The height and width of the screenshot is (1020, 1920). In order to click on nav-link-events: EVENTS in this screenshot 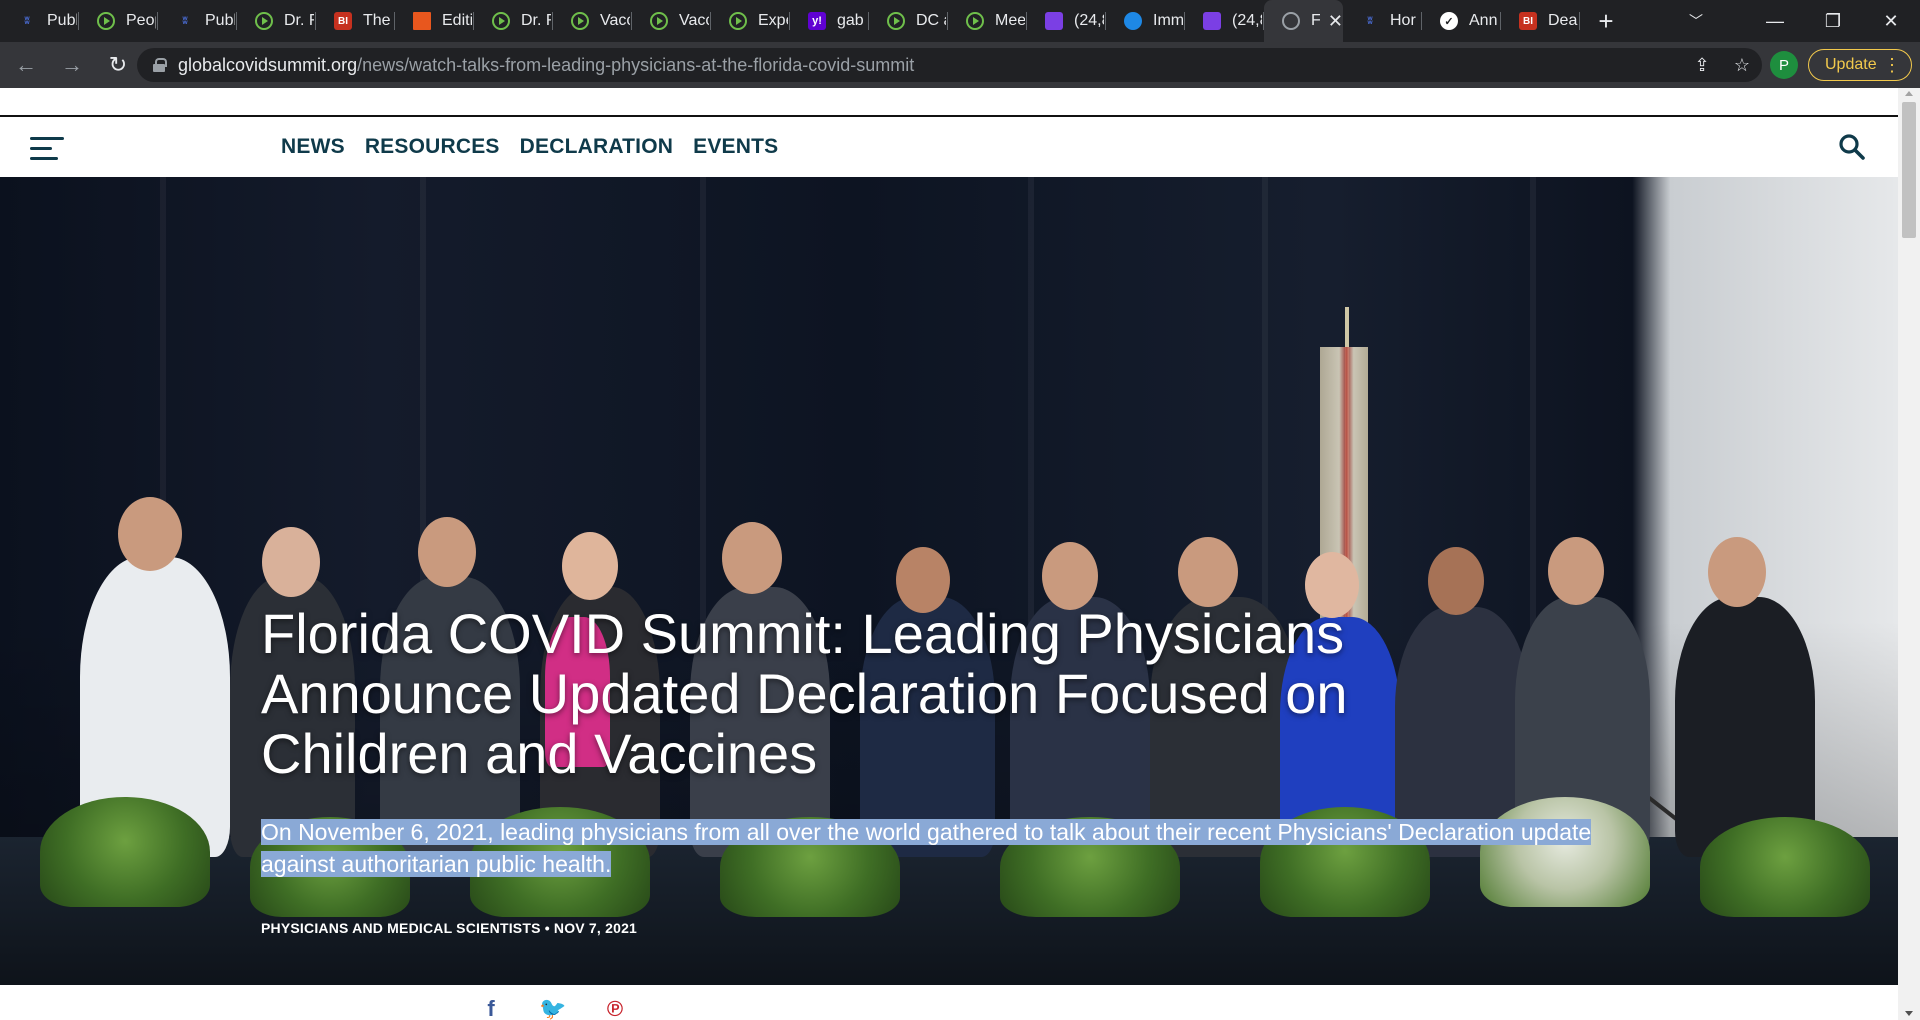, I will do `click(735, 147)`.